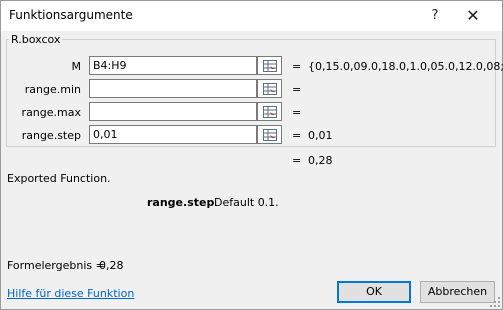 The width and height of the screenshot is (503, 310). What do you see at coordinates (59, 178) in the screenshot?
I see `function-description: Exported Function.` at bounding box center [59, 178].